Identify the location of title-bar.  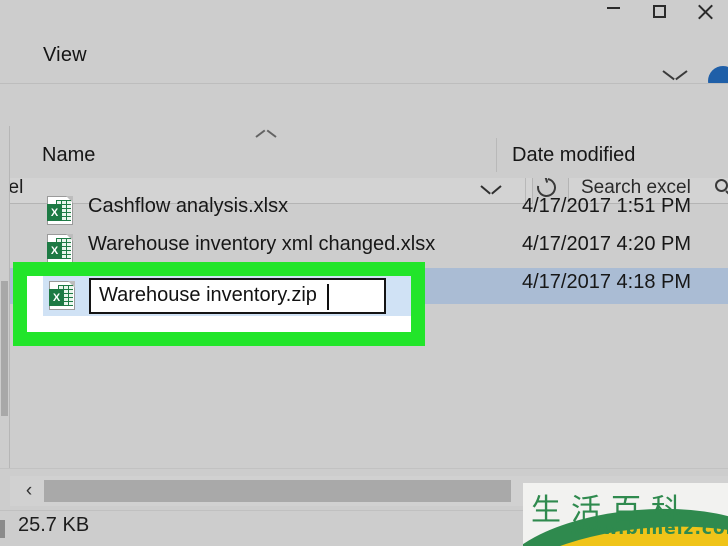
(364, 17).